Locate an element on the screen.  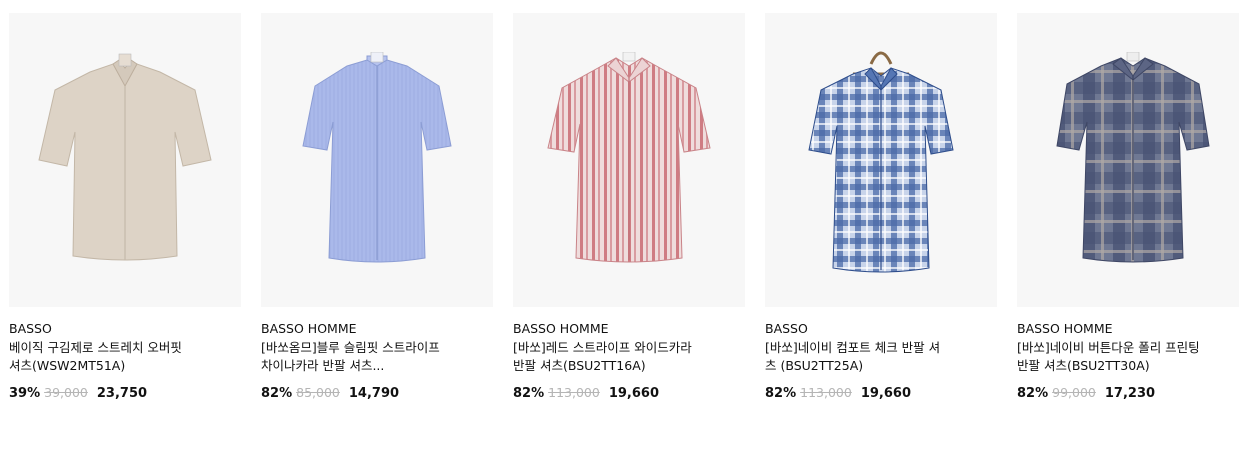
product-title: [바쏘]레드 스트라이프 와이드카라 반팔 셔츠(BSU2TT16A) is located at coordinates (629, 356).